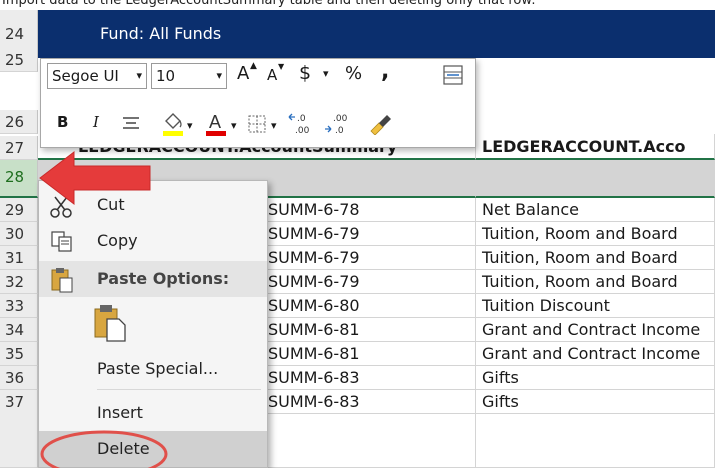 Image resolution: width=715 pixels, height=468 pixels. Describe the element at coordinates (103, 309) in the screenshot. I see `annotation-overlay` at that location.